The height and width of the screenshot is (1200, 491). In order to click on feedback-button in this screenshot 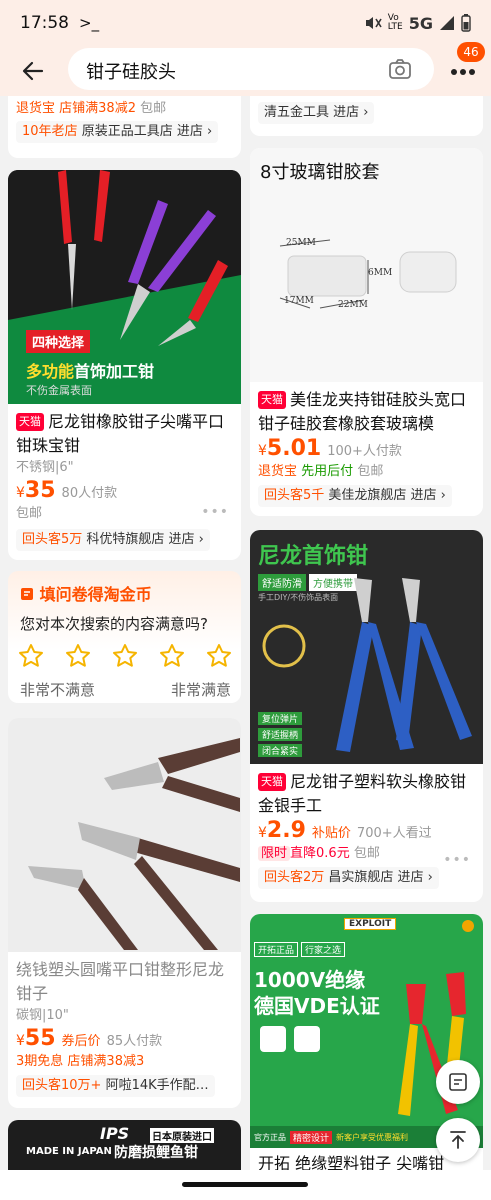, I will do `click(458, 1082)`.